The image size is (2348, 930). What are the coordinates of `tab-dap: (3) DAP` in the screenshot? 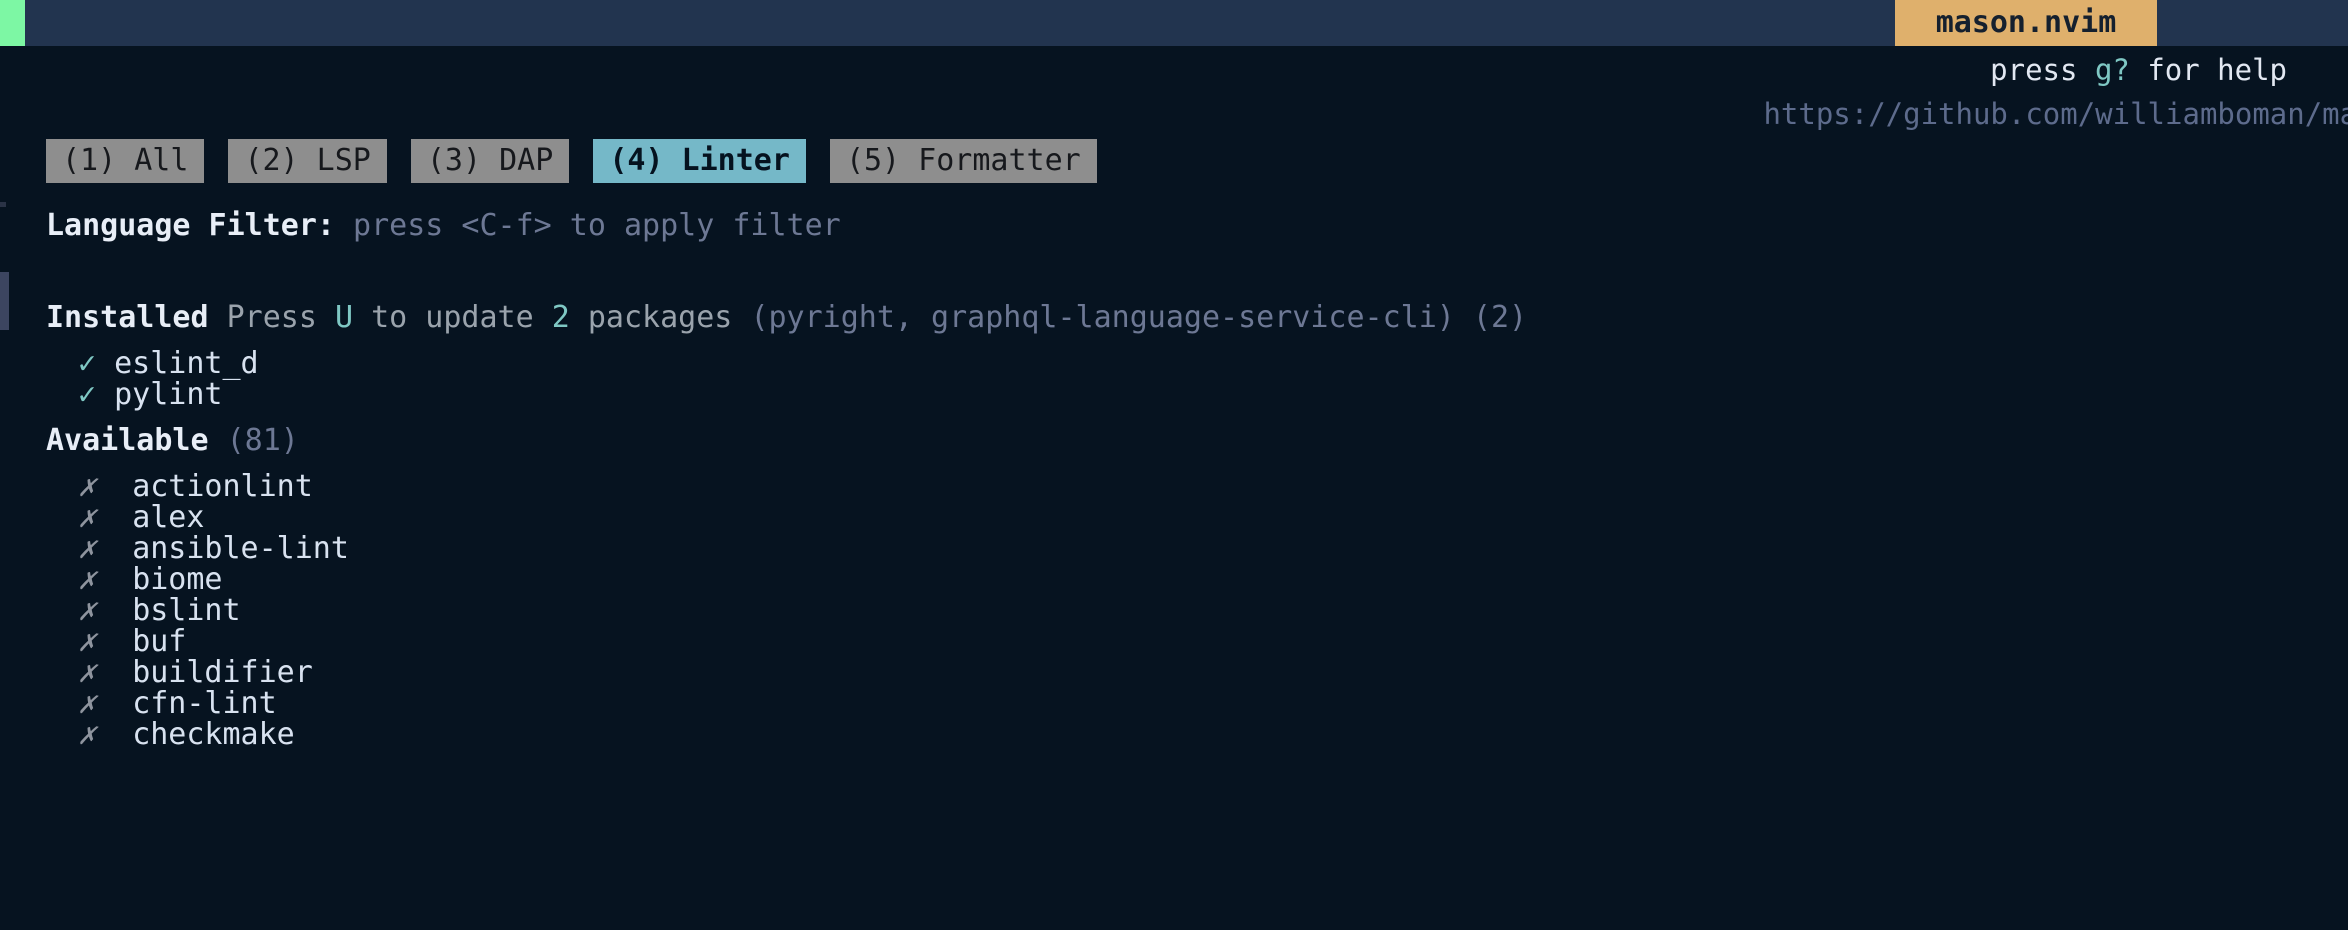 It's located at (490, 161).